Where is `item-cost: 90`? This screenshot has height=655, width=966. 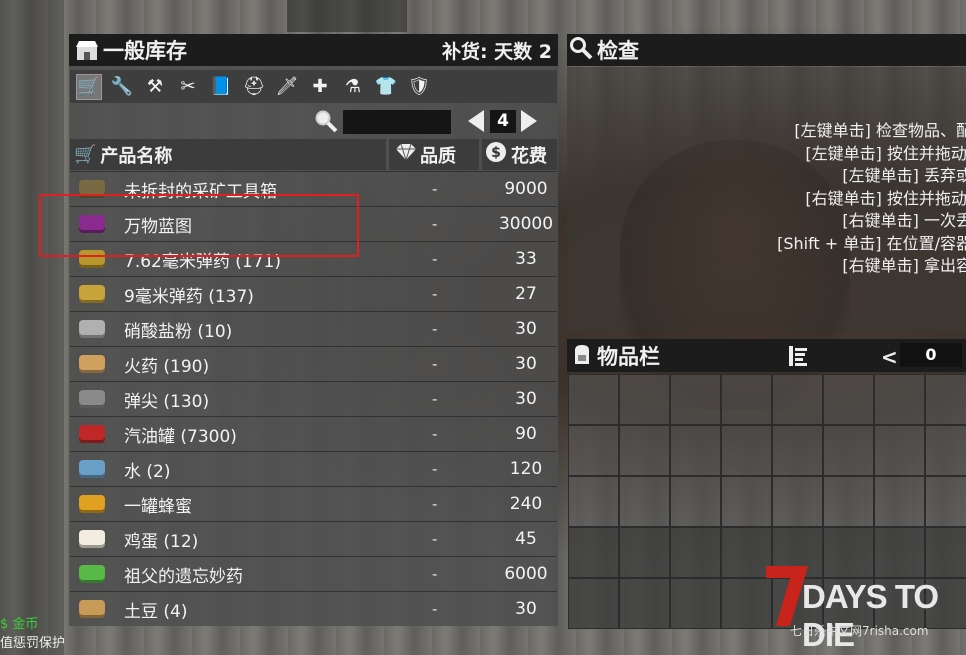
item-cost: 90 is located at coordinates (526, 434).